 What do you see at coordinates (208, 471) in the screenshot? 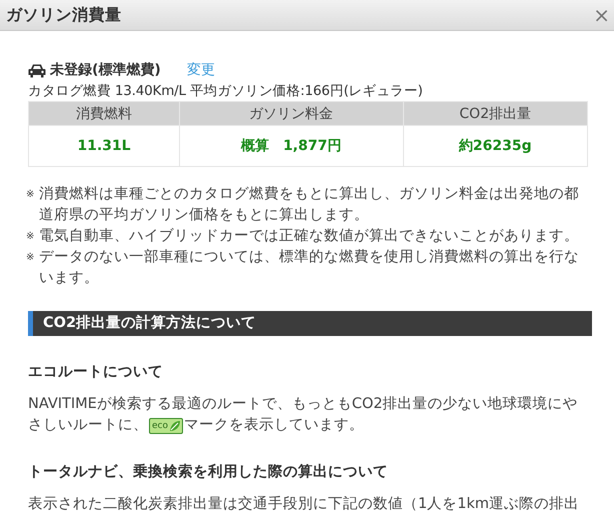
I see `subsection-heading: トータルナビ、乗換検索を利用した際の算出について` at bounding box center [208, 471].